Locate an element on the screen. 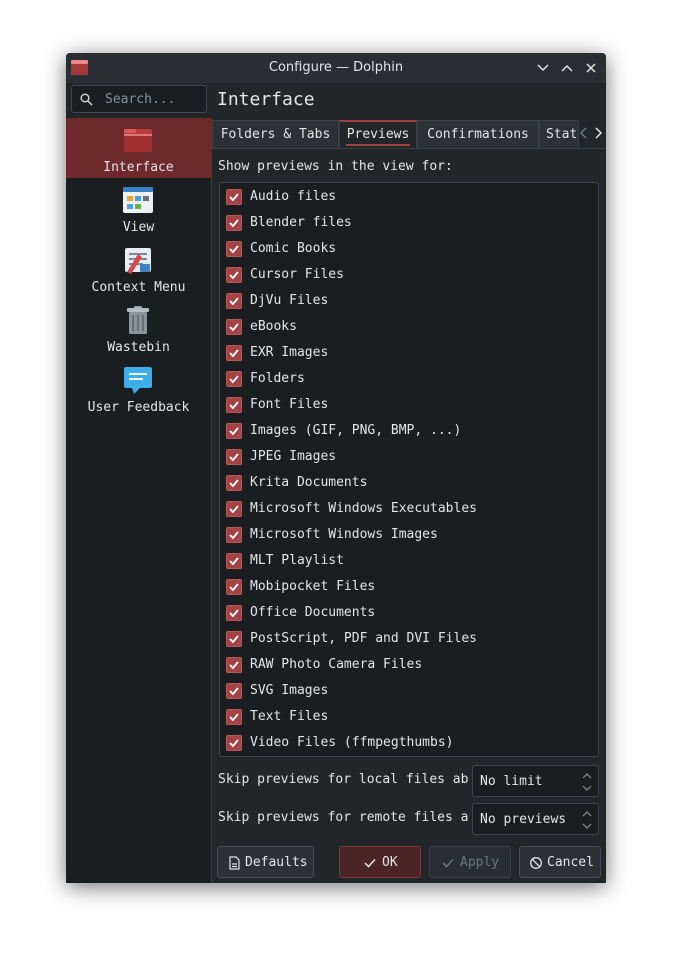 Image resolution: width=673 pixels, height=962 pixels. maximize-button is located at coordinates (567, 68).